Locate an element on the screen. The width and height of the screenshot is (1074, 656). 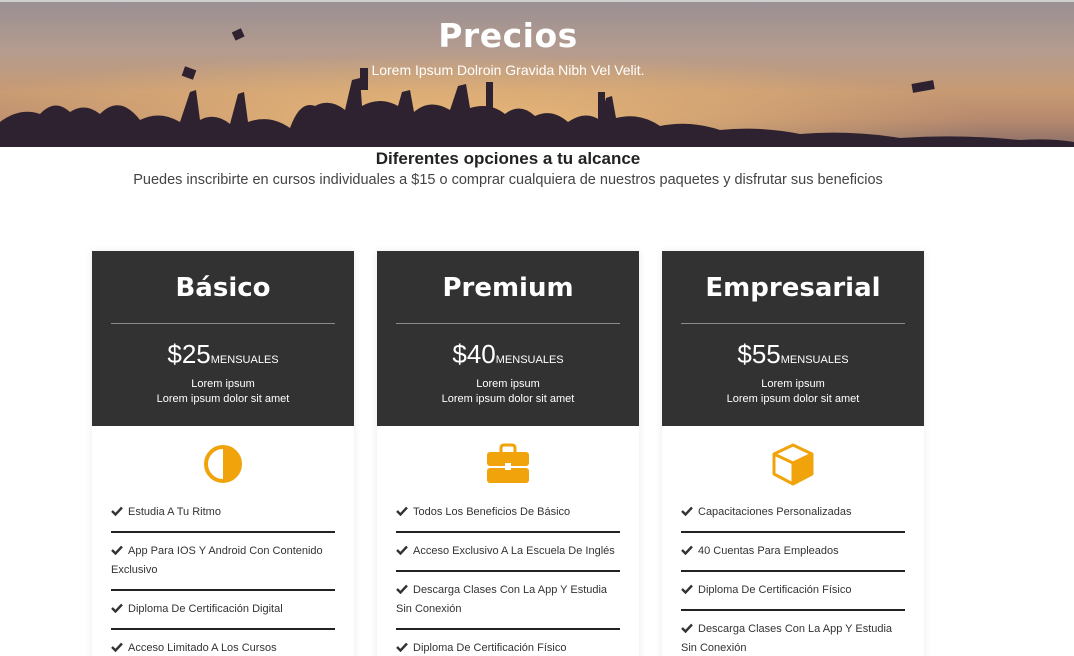
feature-label: Estudia A Tu Ritmo is located at coordinates (174, 512).